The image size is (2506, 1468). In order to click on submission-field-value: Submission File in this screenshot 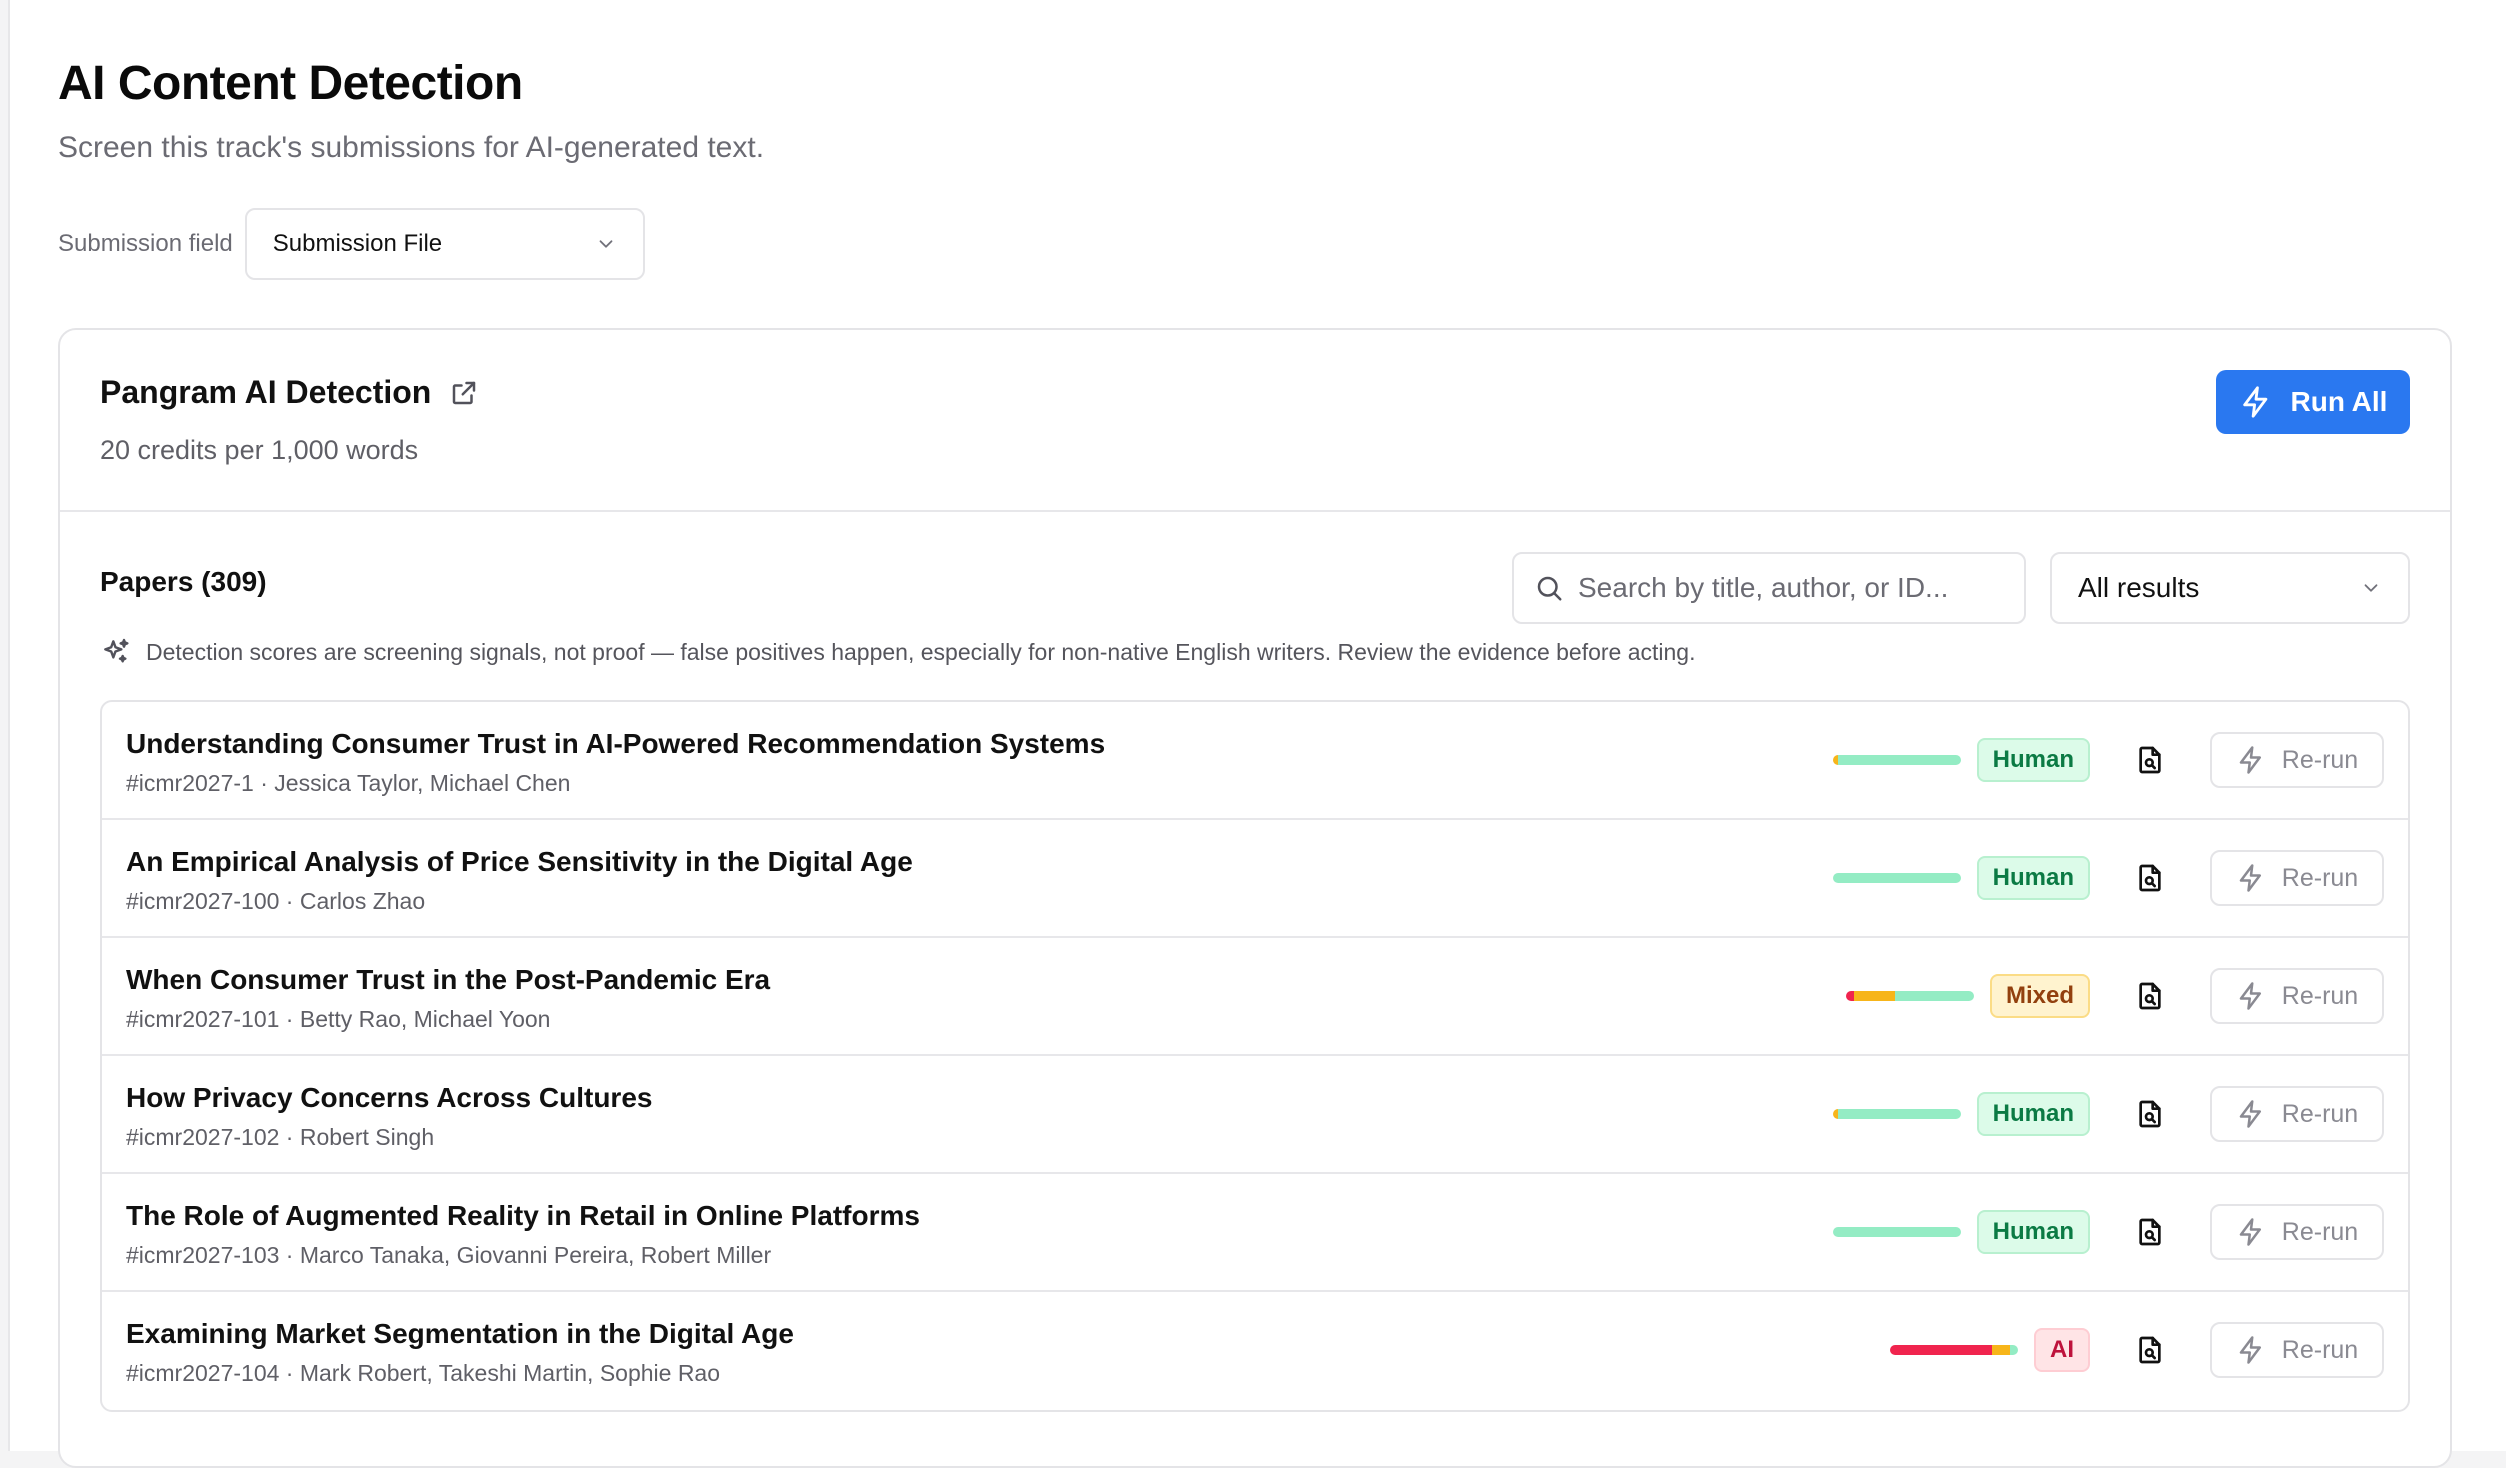, I will do `click(357, 243)`.